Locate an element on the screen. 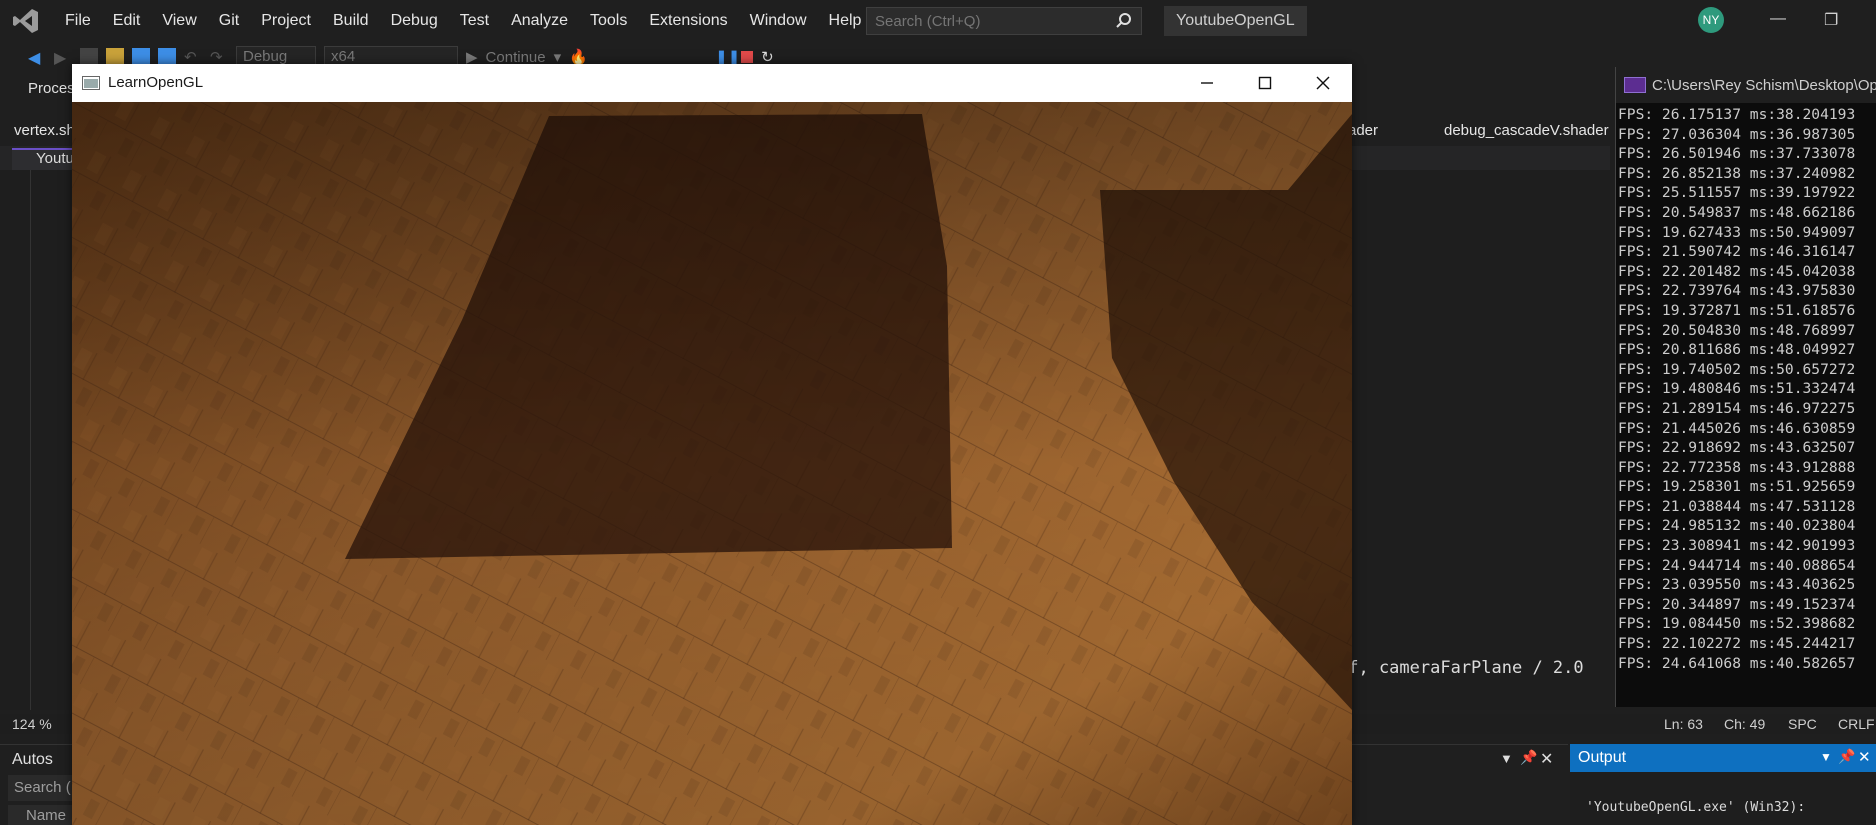  output-close-icon: ✕ is located at coordinates (1864, 757).